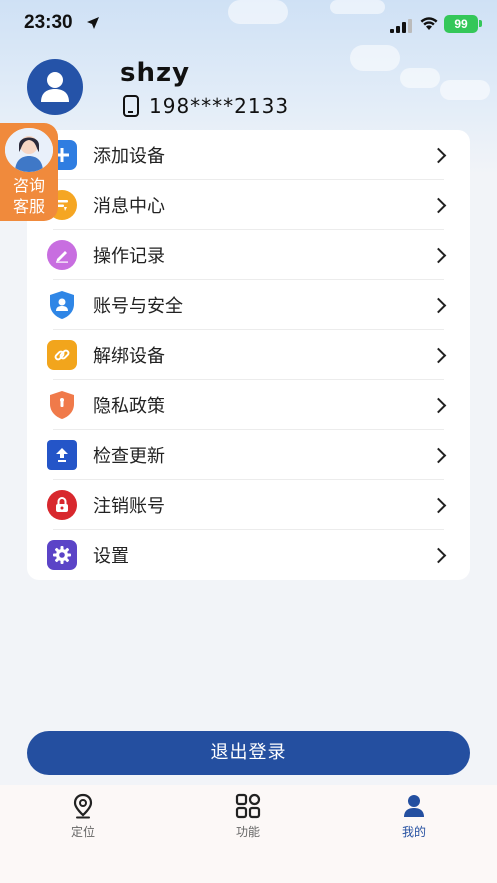 This screenshot has width=497, height=883. What do you see at coordinates (461, 24) in the screenshot?
I see `battery-indicator: 99` at bounding box center [461, 24].